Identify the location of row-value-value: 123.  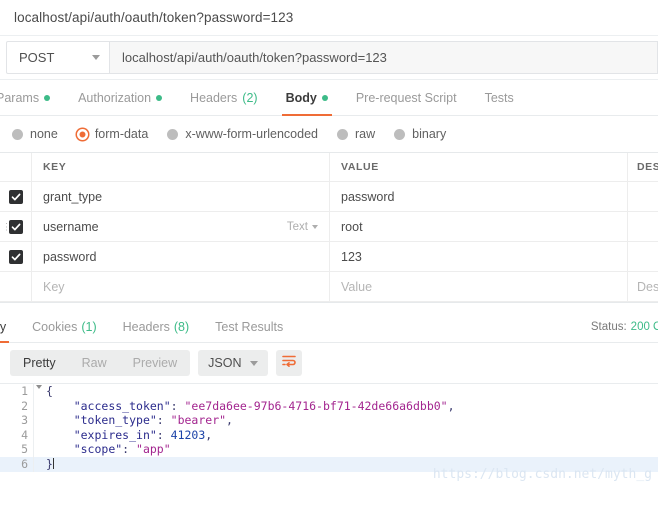
(351, 256).